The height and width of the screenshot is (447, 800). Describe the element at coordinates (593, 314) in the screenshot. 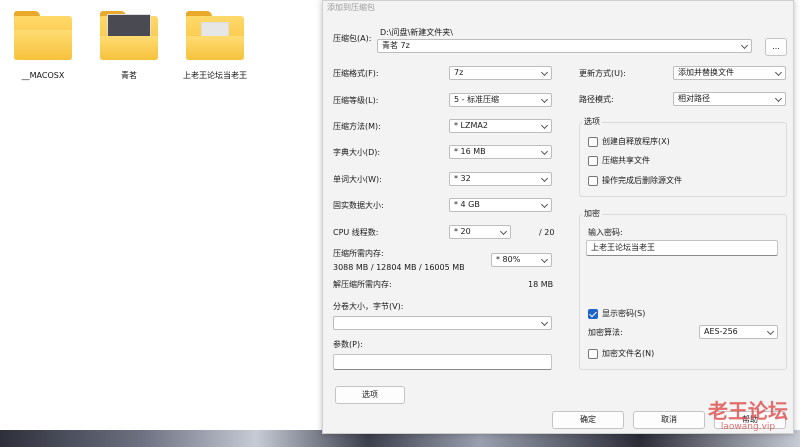

I see `show-password-checkbox` at that location.